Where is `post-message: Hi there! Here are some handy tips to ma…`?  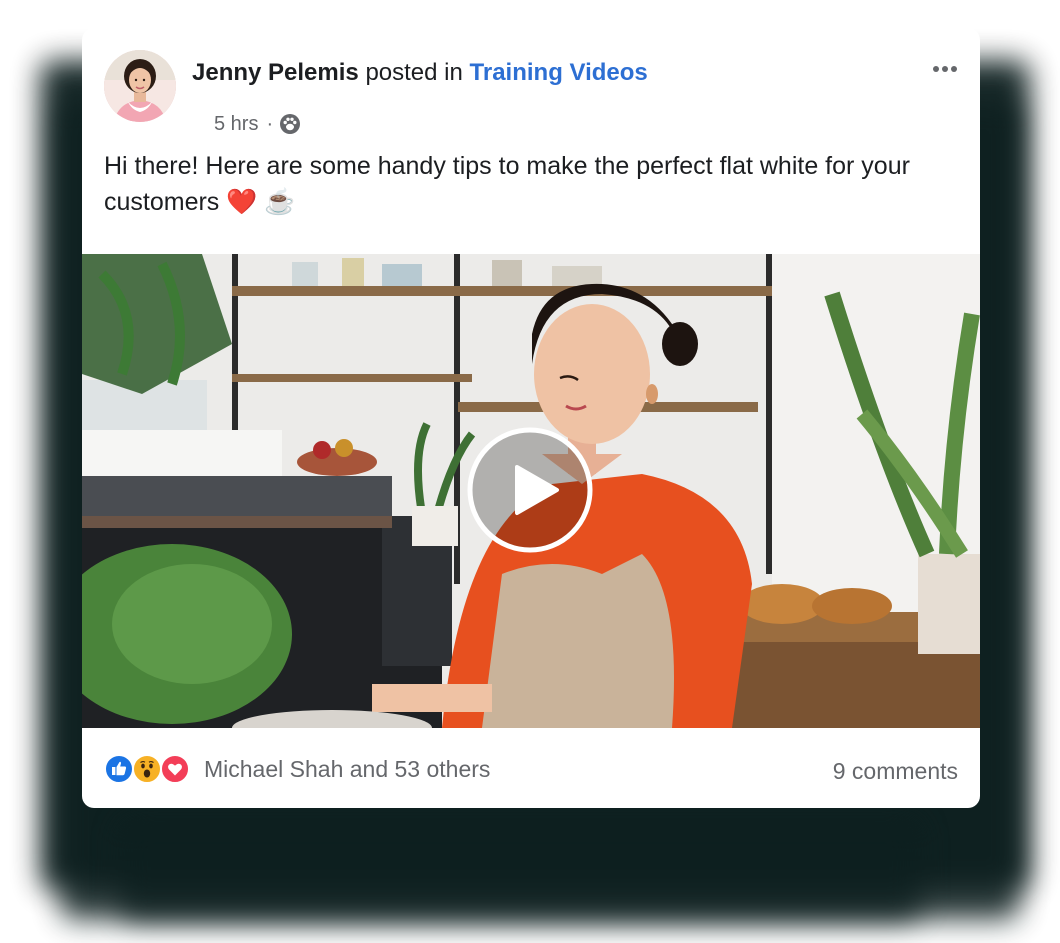 post-message: Hi there! Here are some handy tips to ma… is located at coordinates (507, 184).